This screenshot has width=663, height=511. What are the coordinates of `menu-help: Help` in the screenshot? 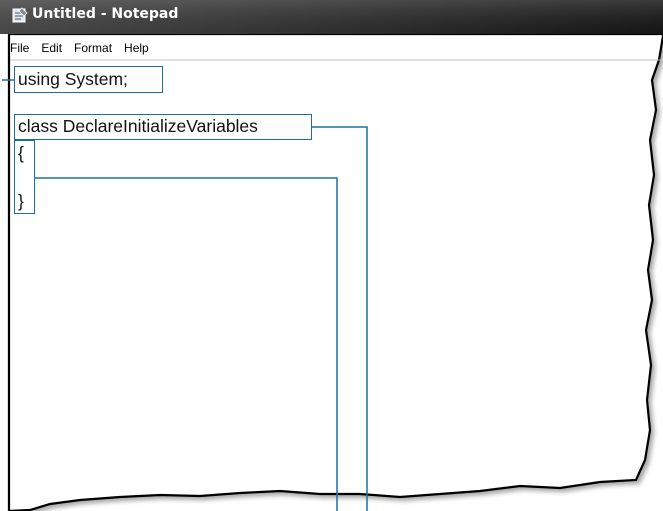 It's located at (136, 48).